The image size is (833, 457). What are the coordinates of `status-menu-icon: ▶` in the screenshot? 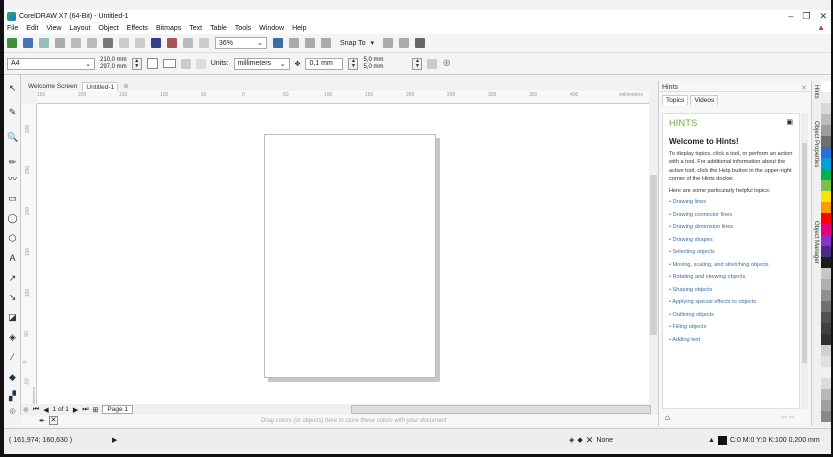 It's located at (114, 440).